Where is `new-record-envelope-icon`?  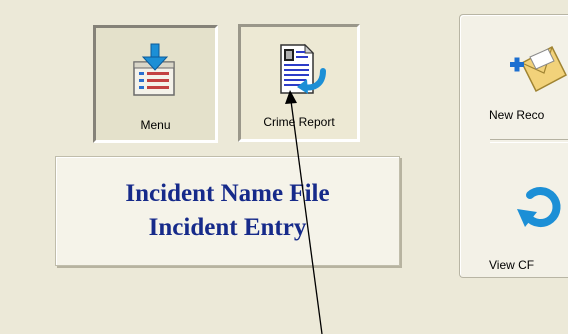 new-record-envelope-icon is located at coordinates (538, 69).